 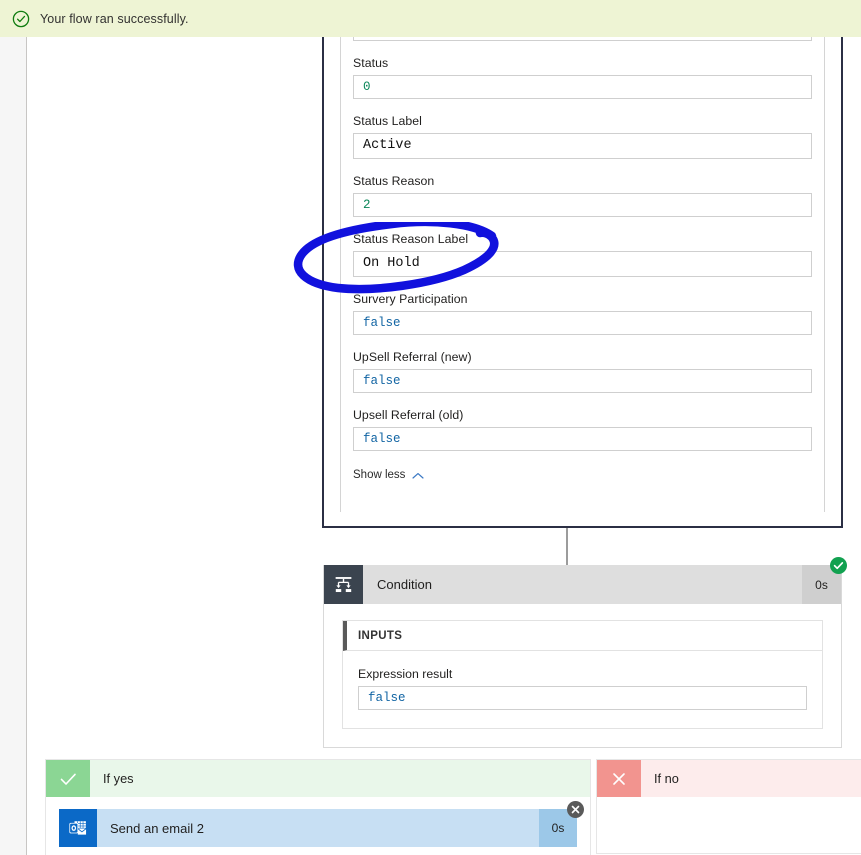 What do you see at coordinates (430, 18) in the screenshot?
I see `success-banner: Your flow ran successfully.` at bounding box center [430, 18].